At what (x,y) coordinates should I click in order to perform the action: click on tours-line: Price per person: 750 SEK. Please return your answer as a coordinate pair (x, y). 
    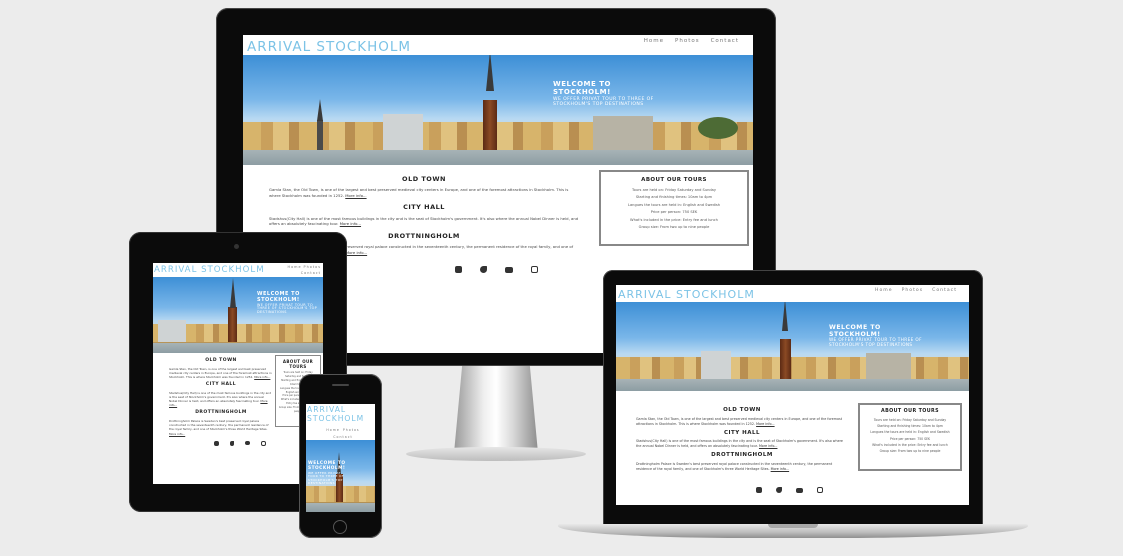
    Looking at the image, I should click on (674, 212).